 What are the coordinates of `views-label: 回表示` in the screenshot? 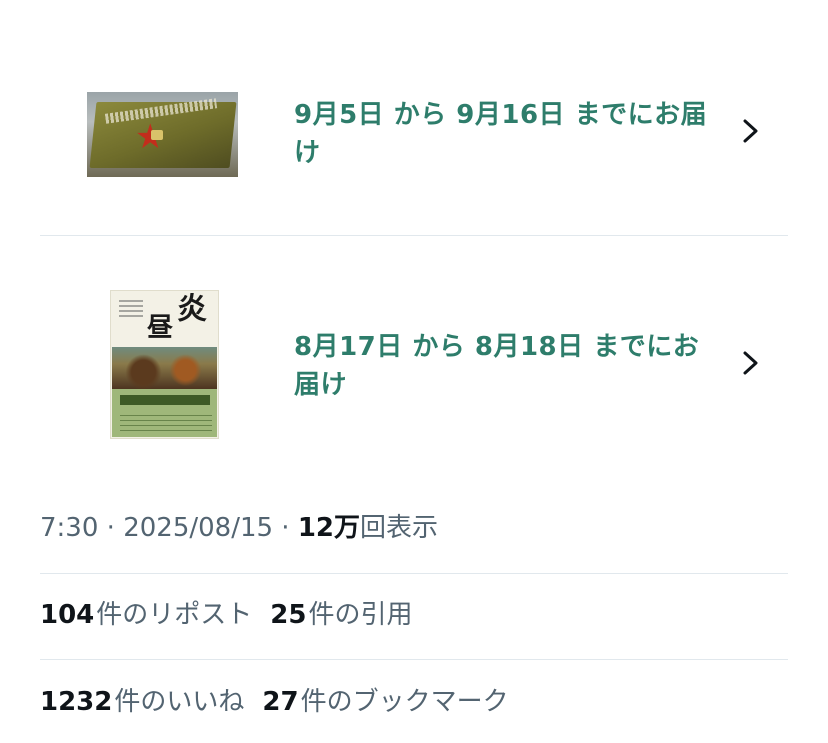 It's located at (399, 528).